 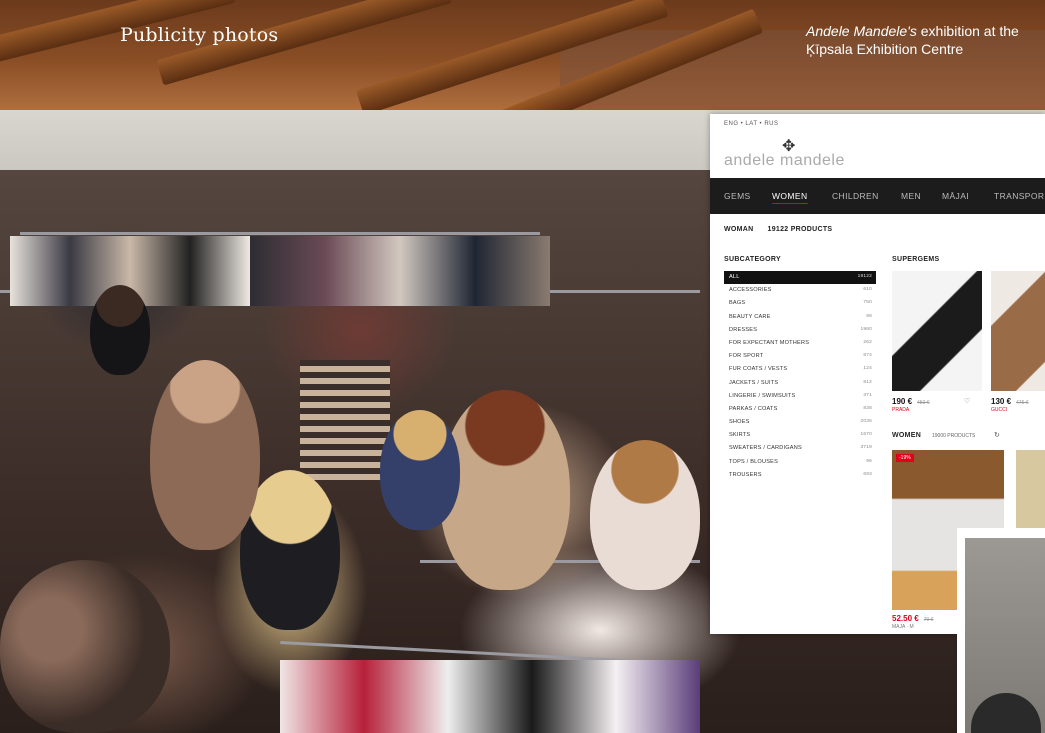 I want to click on price-value: 52.50 €, so click(x=905, y=618).